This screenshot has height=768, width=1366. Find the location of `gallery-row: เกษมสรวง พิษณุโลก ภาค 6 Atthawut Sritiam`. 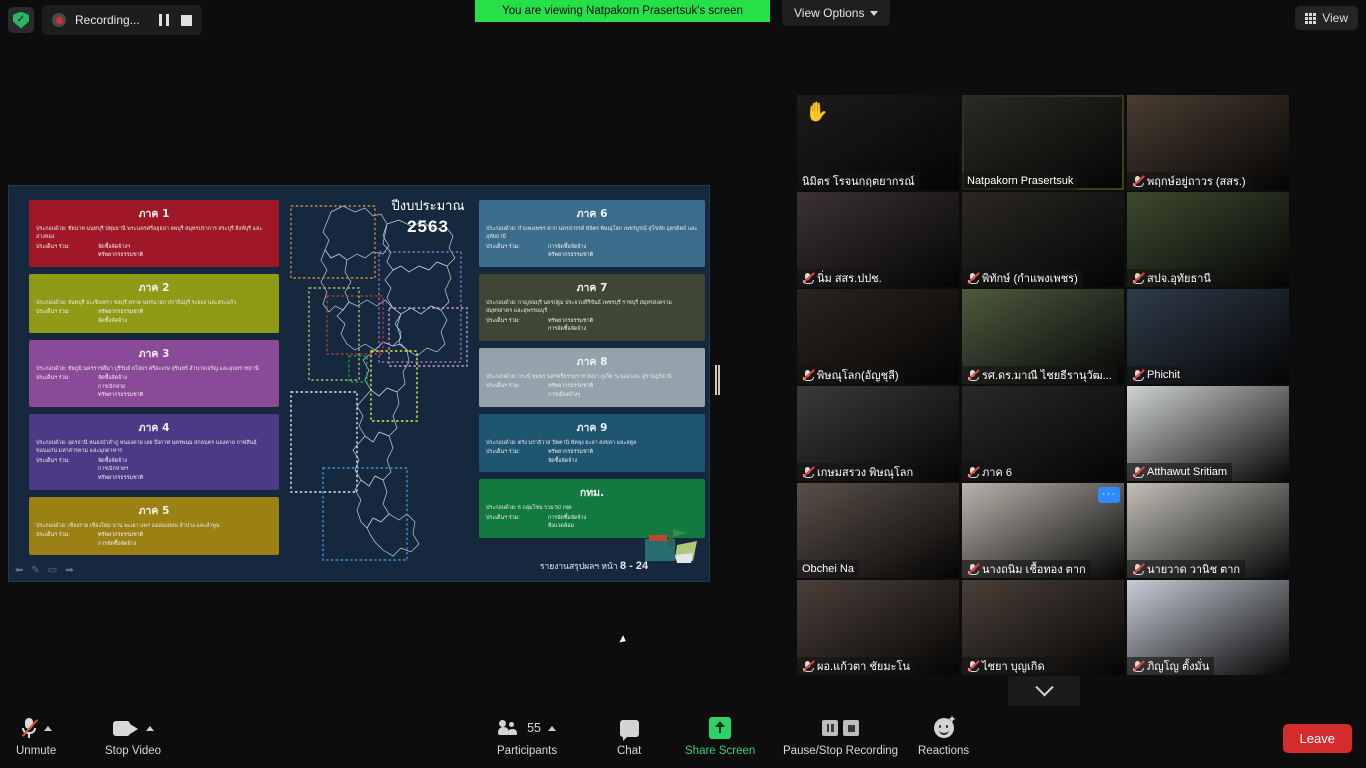

gallery-row: เกษมสรวง พิษณุโลก ภาค 6 Atthawut Sritiam is located at coordinates (1044, 433).